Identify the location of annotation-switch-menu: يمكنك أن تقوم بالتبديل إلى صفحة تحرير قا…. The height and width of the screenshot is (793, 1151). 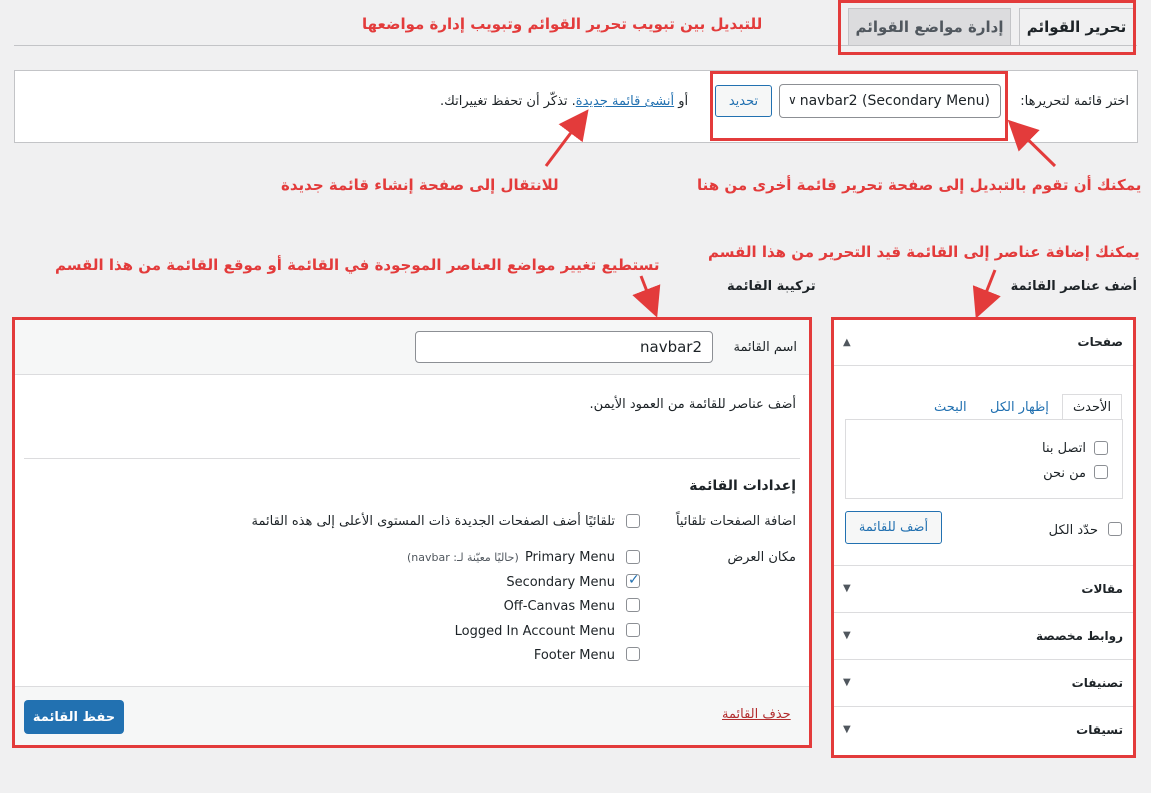
(919, 185).